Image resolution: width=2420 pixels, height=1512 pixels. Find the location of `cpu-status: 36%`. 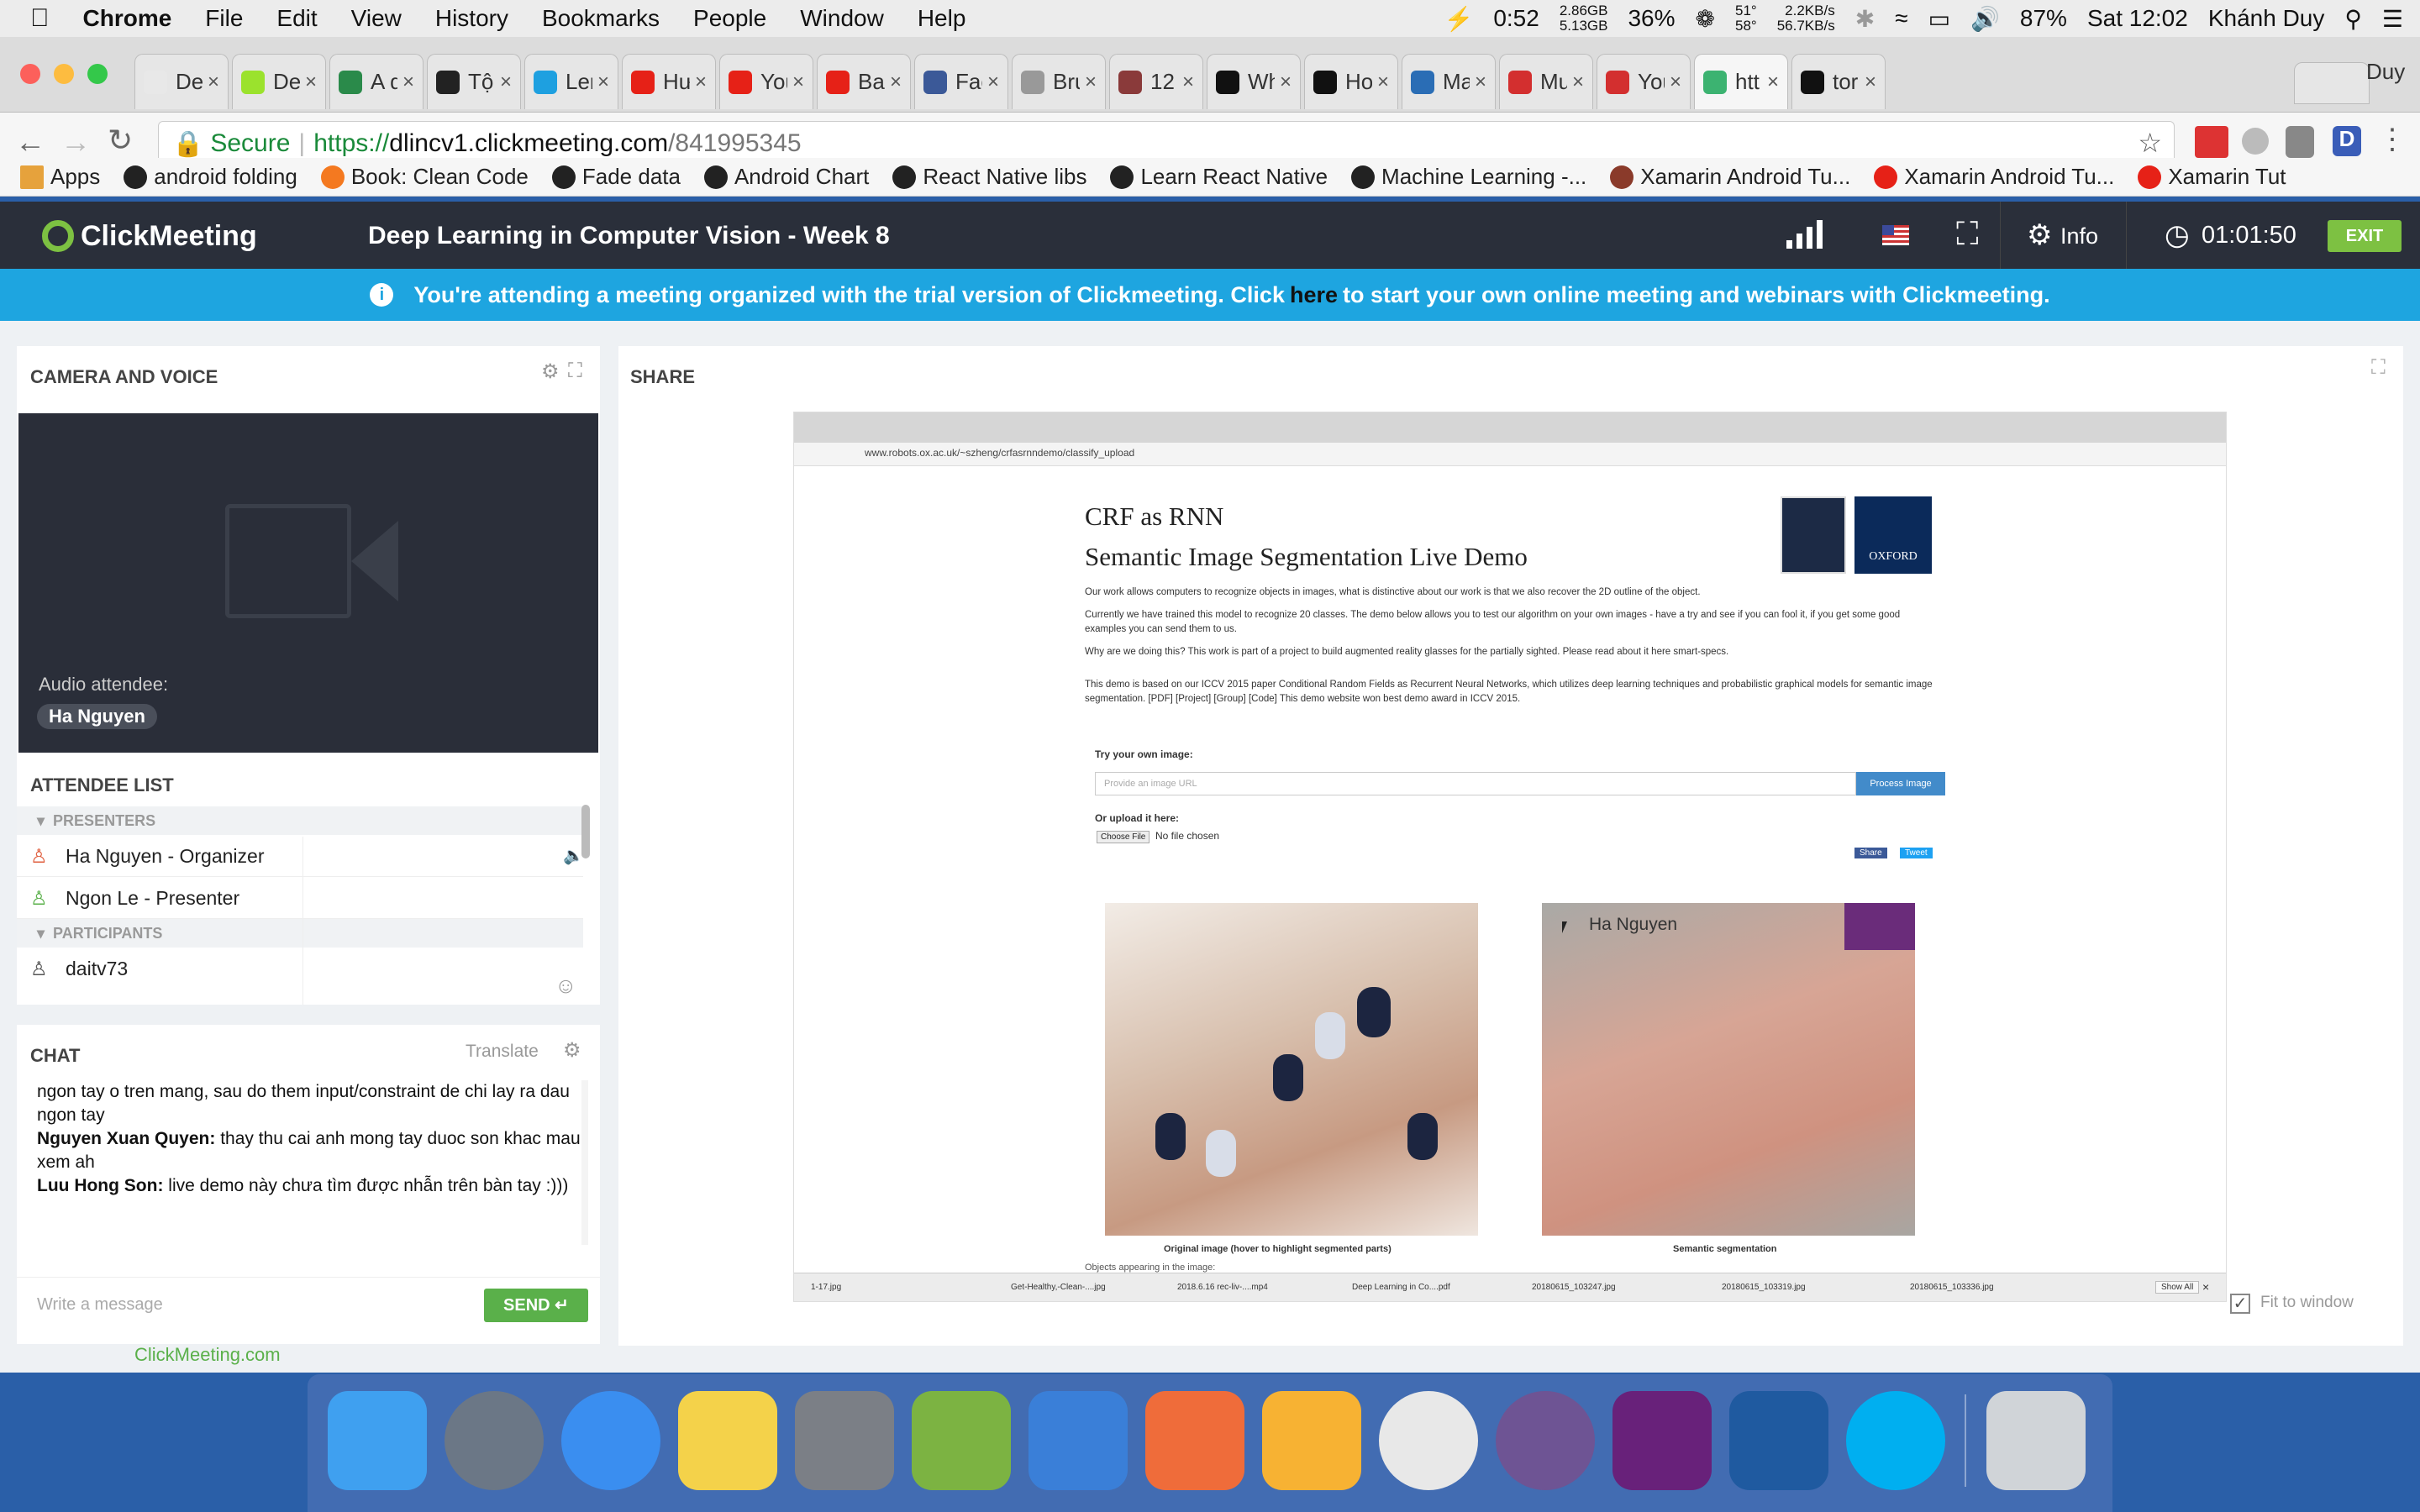

cpu-status: 36% is located at coordinates (1651, 18).